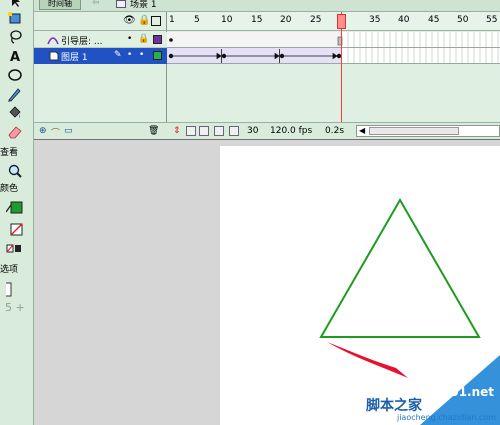 Image resolution: width=500 pixels, height=425 pixels. I want to click on colors-section-label: 颜色, so click(9, 189).